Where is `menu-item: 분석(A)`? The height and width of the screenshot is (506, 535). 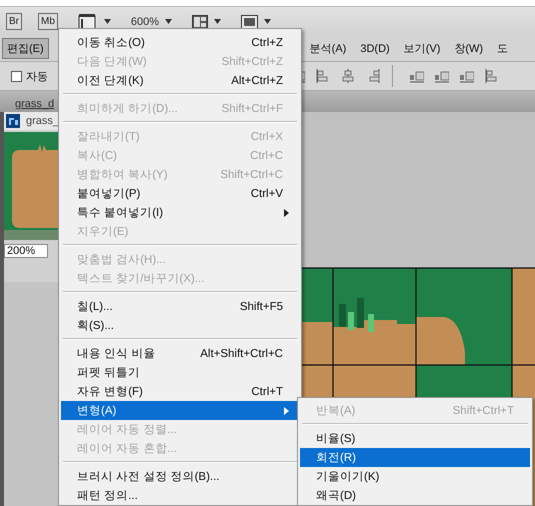
menu-item: 분석(A) is located at coordinates (328, 48).